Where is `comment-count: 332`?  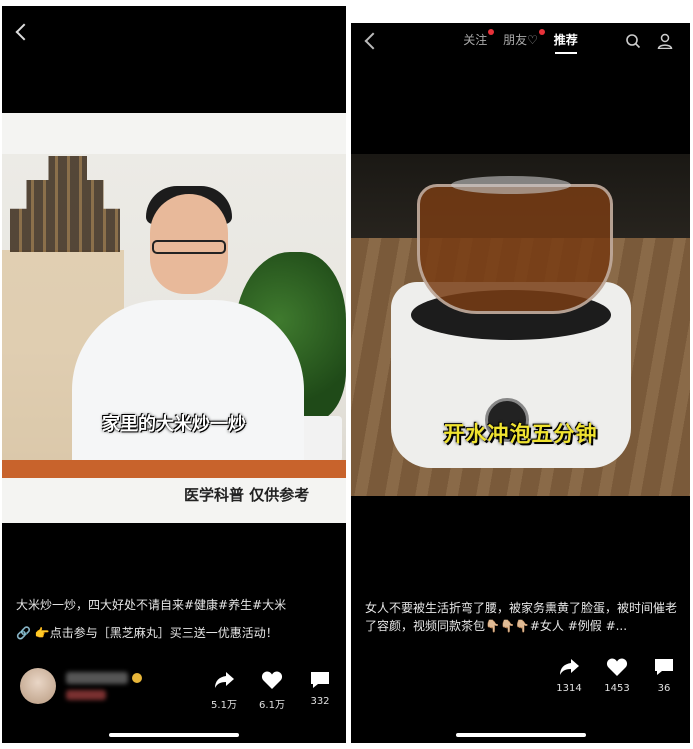 comment-count: 332 is located at coordinates (320, 701).